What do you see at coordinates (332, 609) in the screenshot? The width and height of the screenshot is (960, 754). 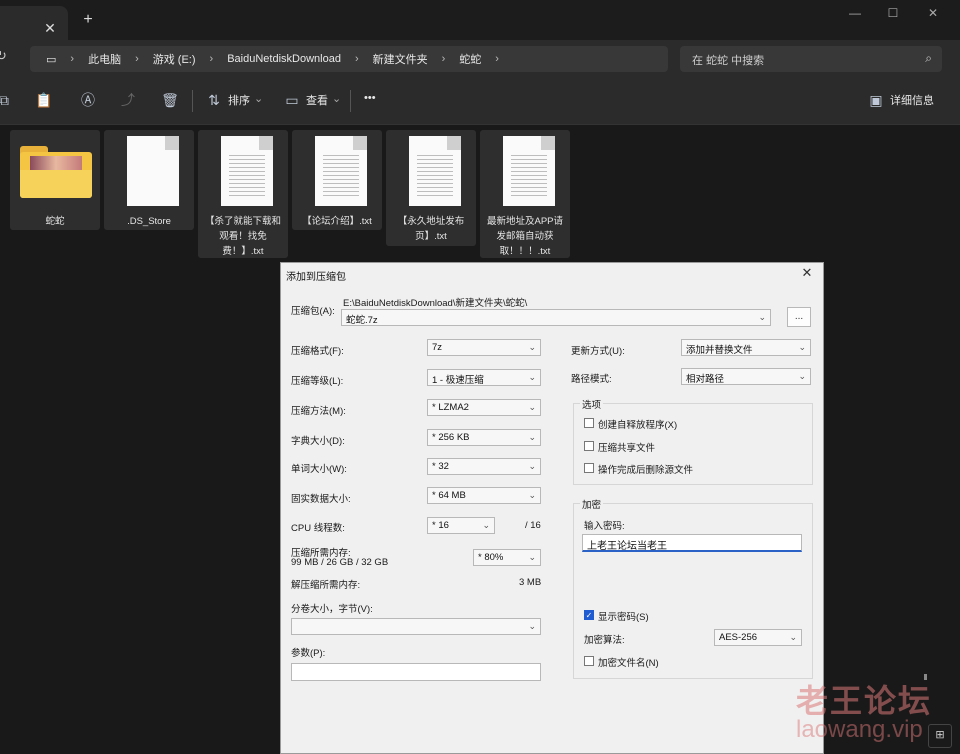 I see `split-label: 分卷大小，字节(V):` at bounding box center [332, 609].